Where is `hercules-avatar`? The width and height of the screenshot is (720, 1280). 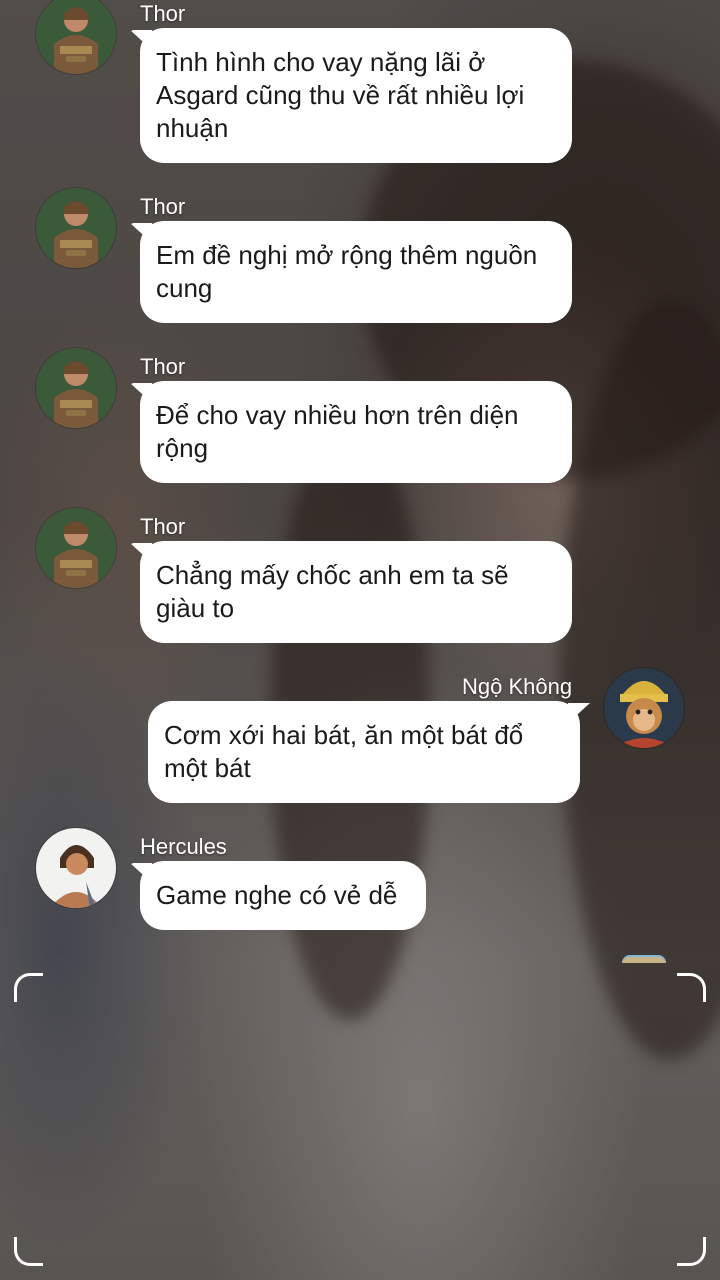 hercules-avatar is located at coordinates (76, 868).